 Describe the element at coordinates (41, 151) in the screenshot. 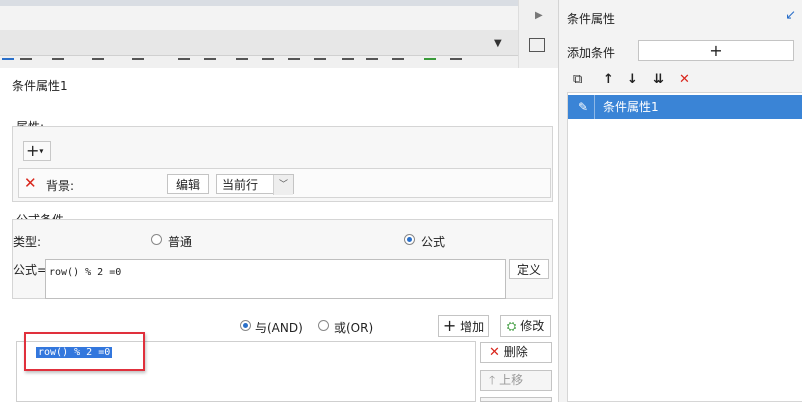

I see `chevron-down-icon: ▾` at that location.